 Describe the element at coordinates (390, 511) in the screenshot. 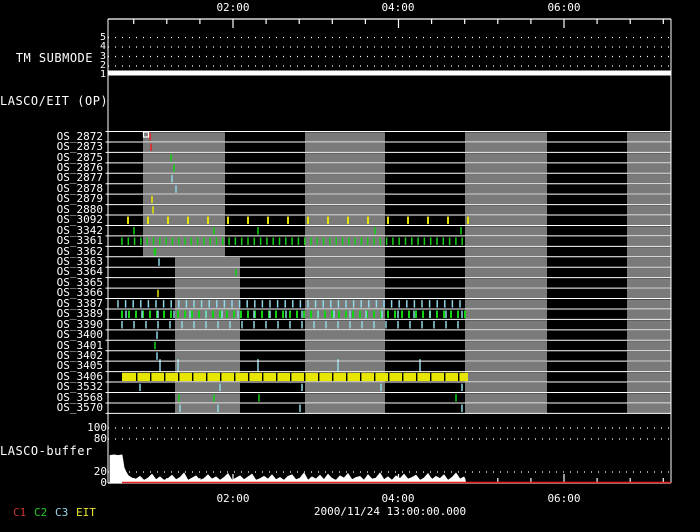

I see `start-date-label: 2000/11/24 13:00:00.000` at that location.